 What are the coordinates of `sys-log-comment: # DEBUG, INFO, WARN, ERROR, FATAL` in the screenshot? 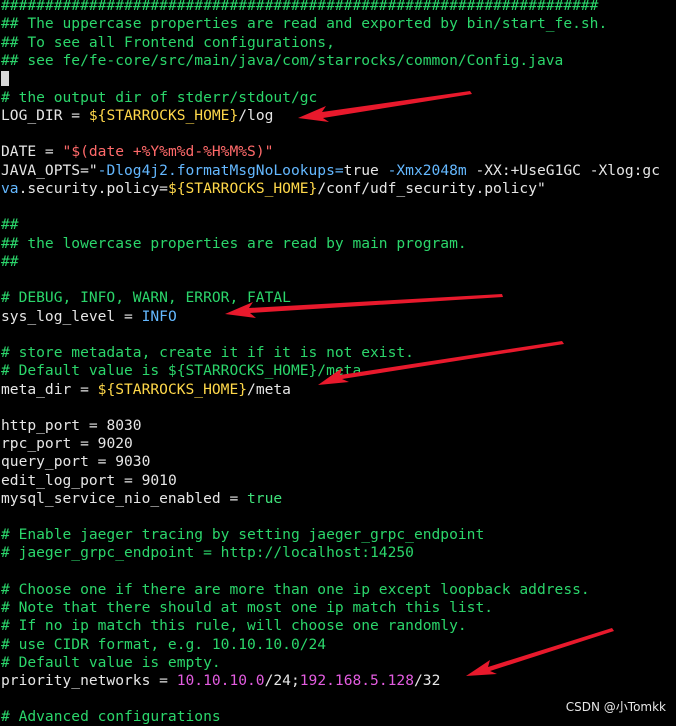 It's located at (146, 297).